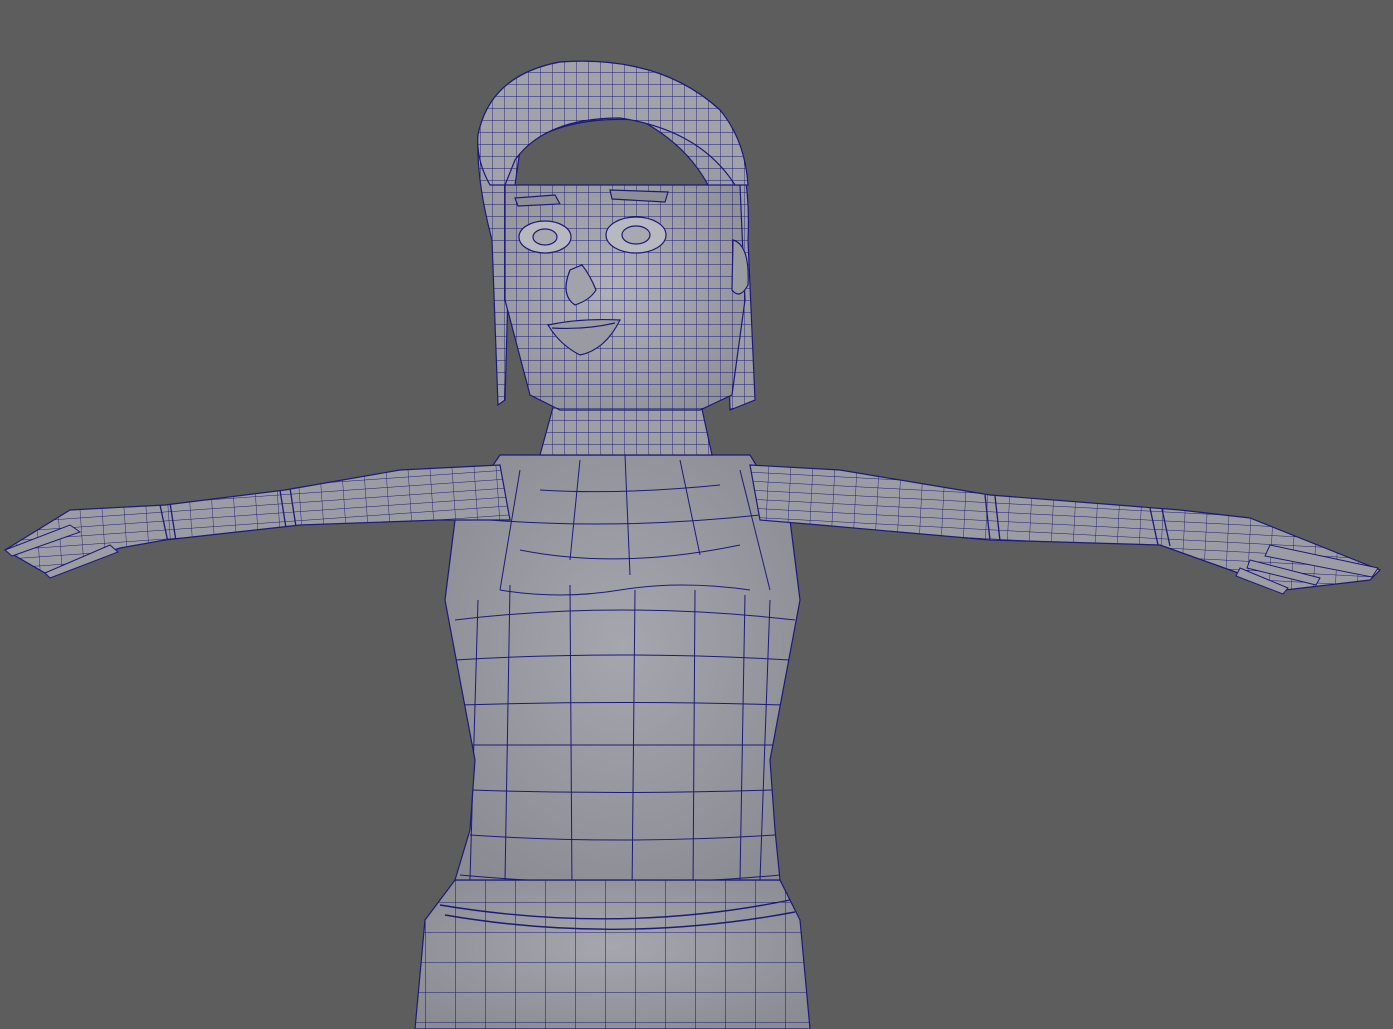  I want to click on mesh-arm-right, so click(1066, 525).